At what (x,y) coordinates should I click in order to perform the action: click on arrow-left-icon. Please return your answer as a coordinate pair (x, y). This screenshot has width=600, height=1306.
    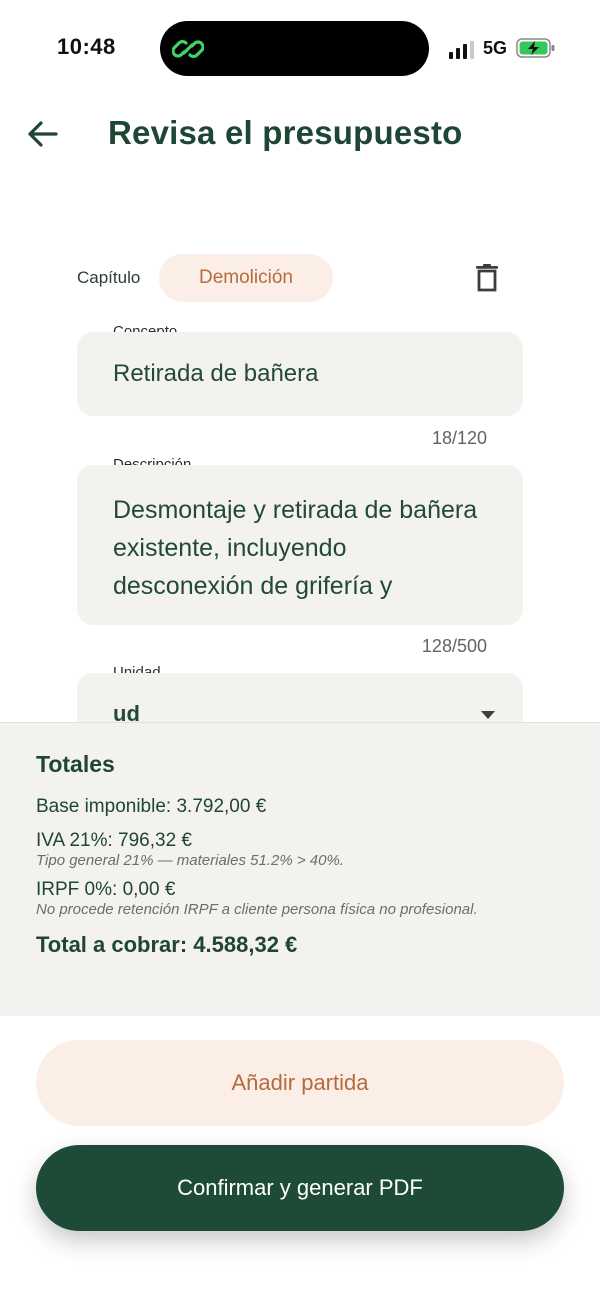
    Looking at the image, I should click on (43, 134).